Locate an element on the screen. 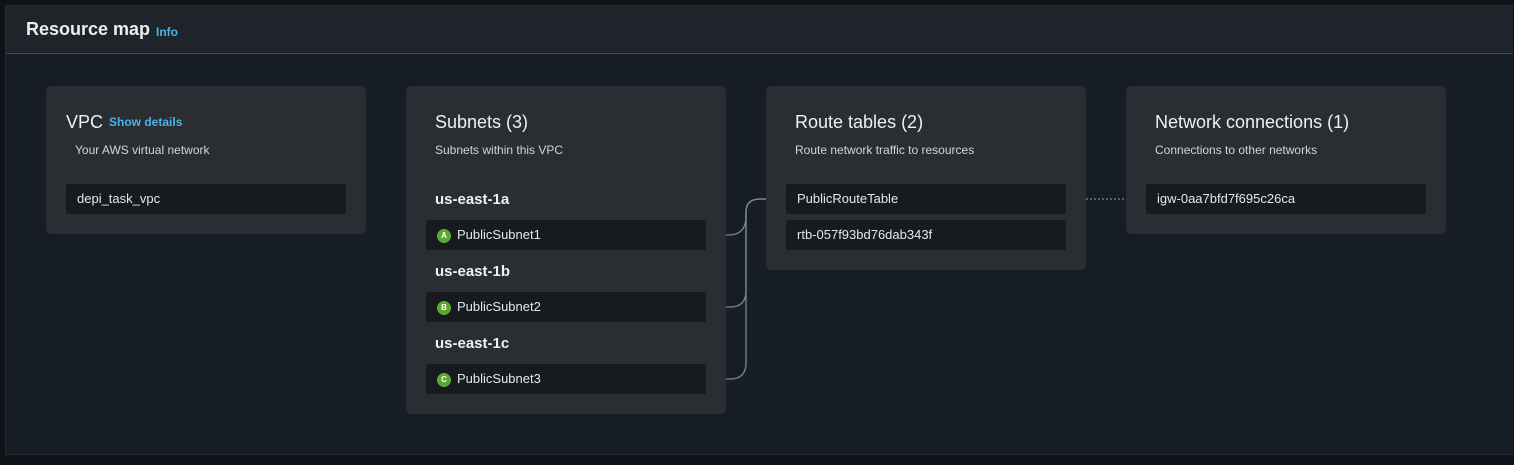  network-connections-title: Network connections (1) is located at coordinates (1252, 122).